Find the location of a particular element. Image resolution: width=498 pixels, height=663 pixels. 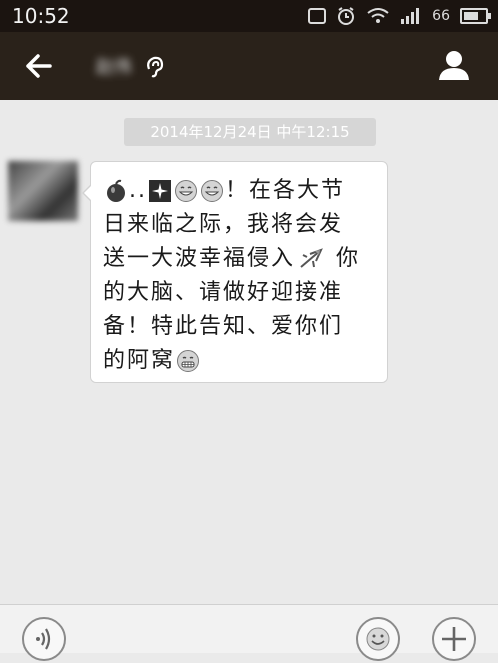

signal-text: 66 is located at coordinates (441, 16).